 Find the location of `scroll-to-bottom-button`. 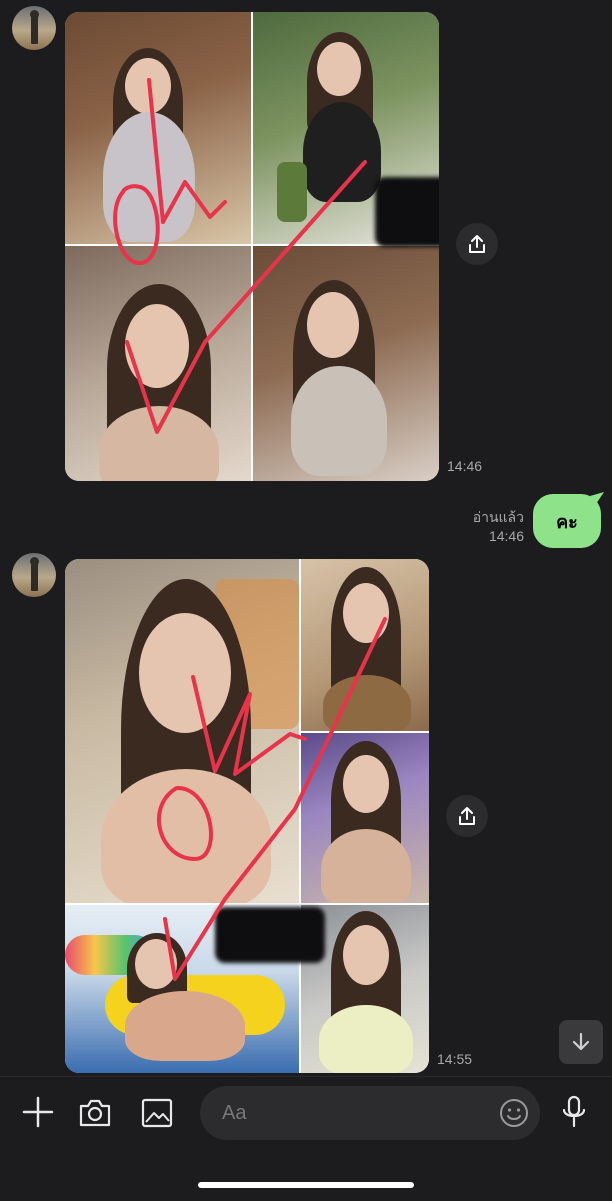

scroll-to-bottom-button is located at coordinates (581, 1042).